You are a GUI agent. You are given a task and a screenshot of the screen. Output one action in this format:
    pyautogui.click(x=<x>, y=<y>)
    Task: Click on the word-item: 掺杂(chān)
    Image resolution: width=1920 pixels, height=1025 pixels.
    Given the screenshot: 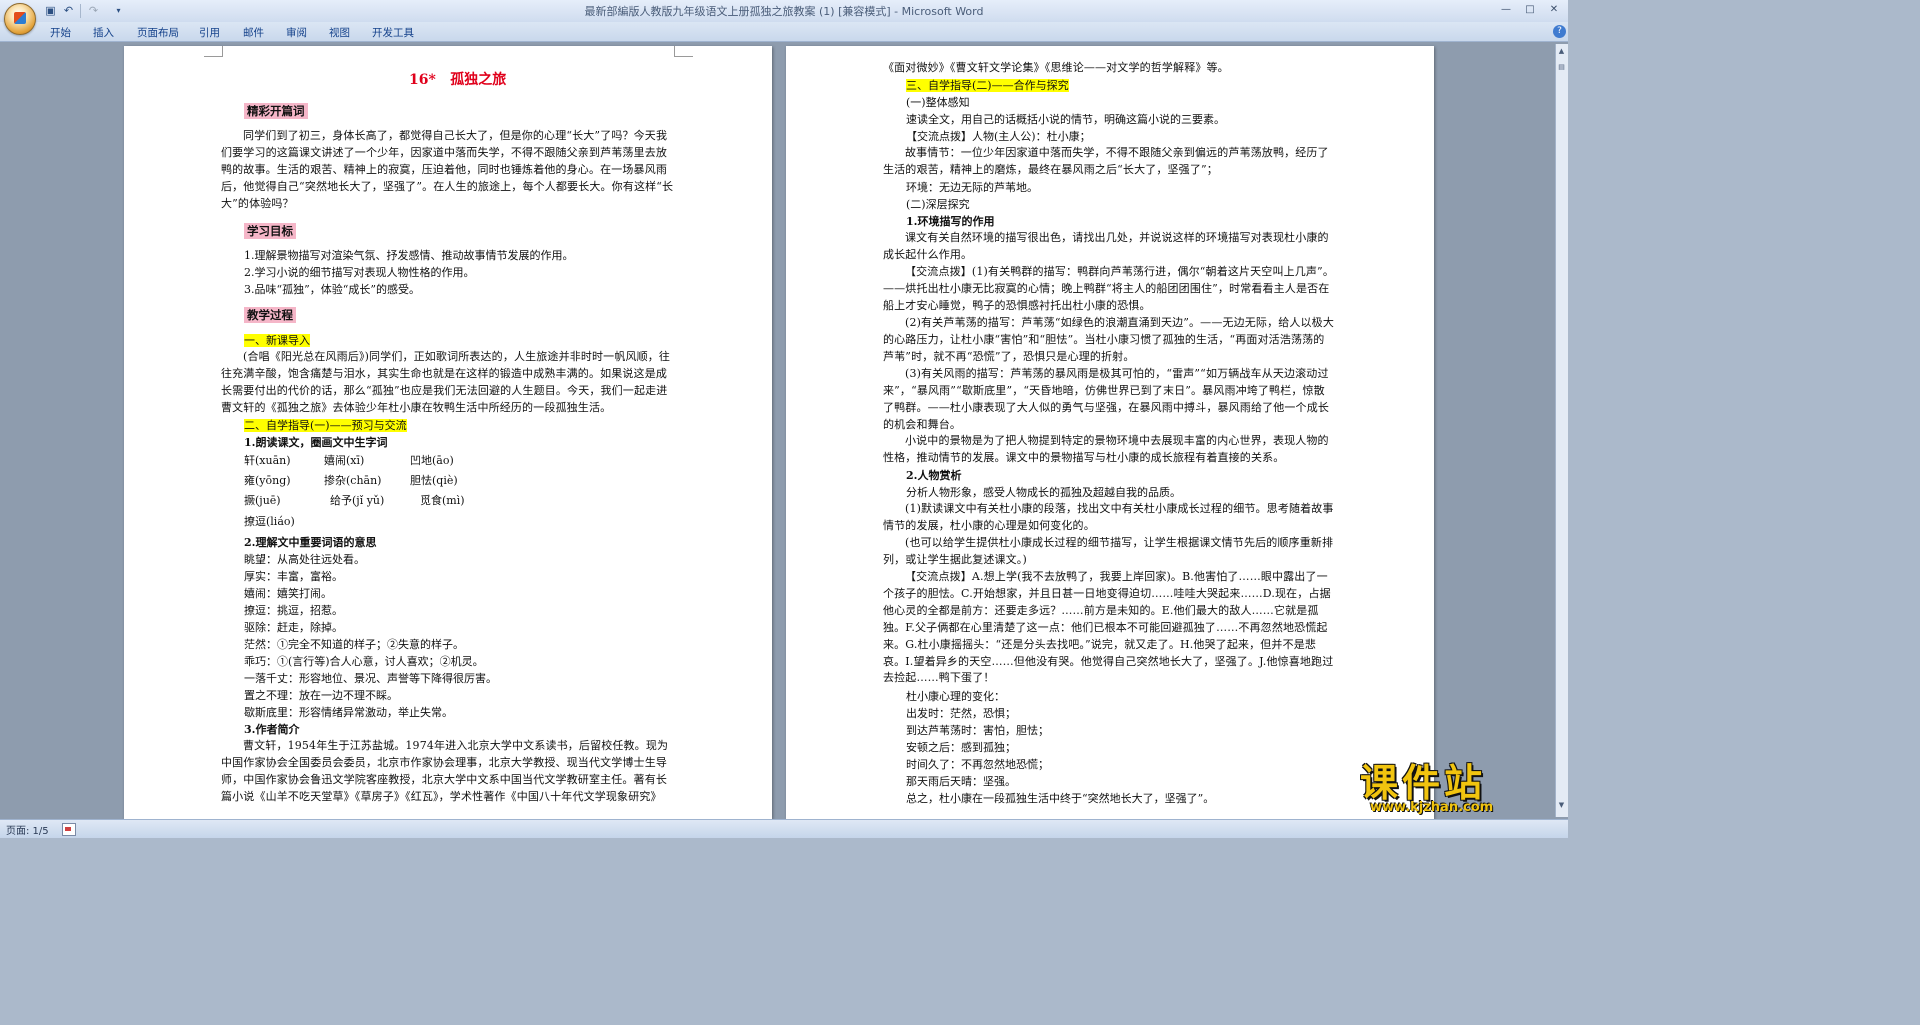 What is the action you would take?
    pyautogui.click(x=353, y=480)
    